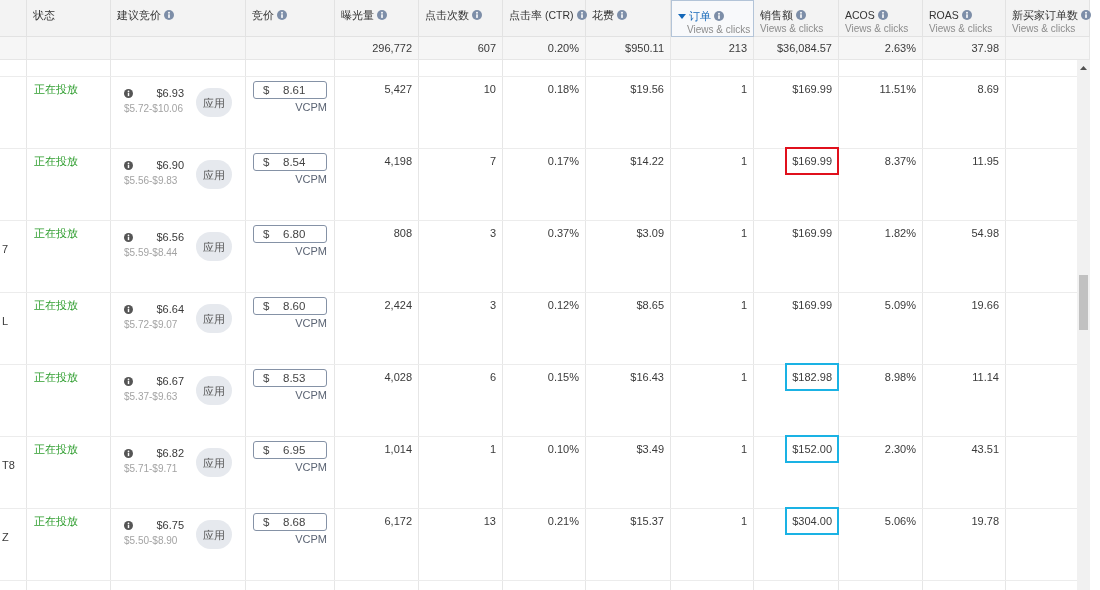 Image resolution: width=1100 pixels, height=590 pixels. Describe the element at coordinates (900, 305) in the screenshot. I see `acos-value: 5.09%` at that location.